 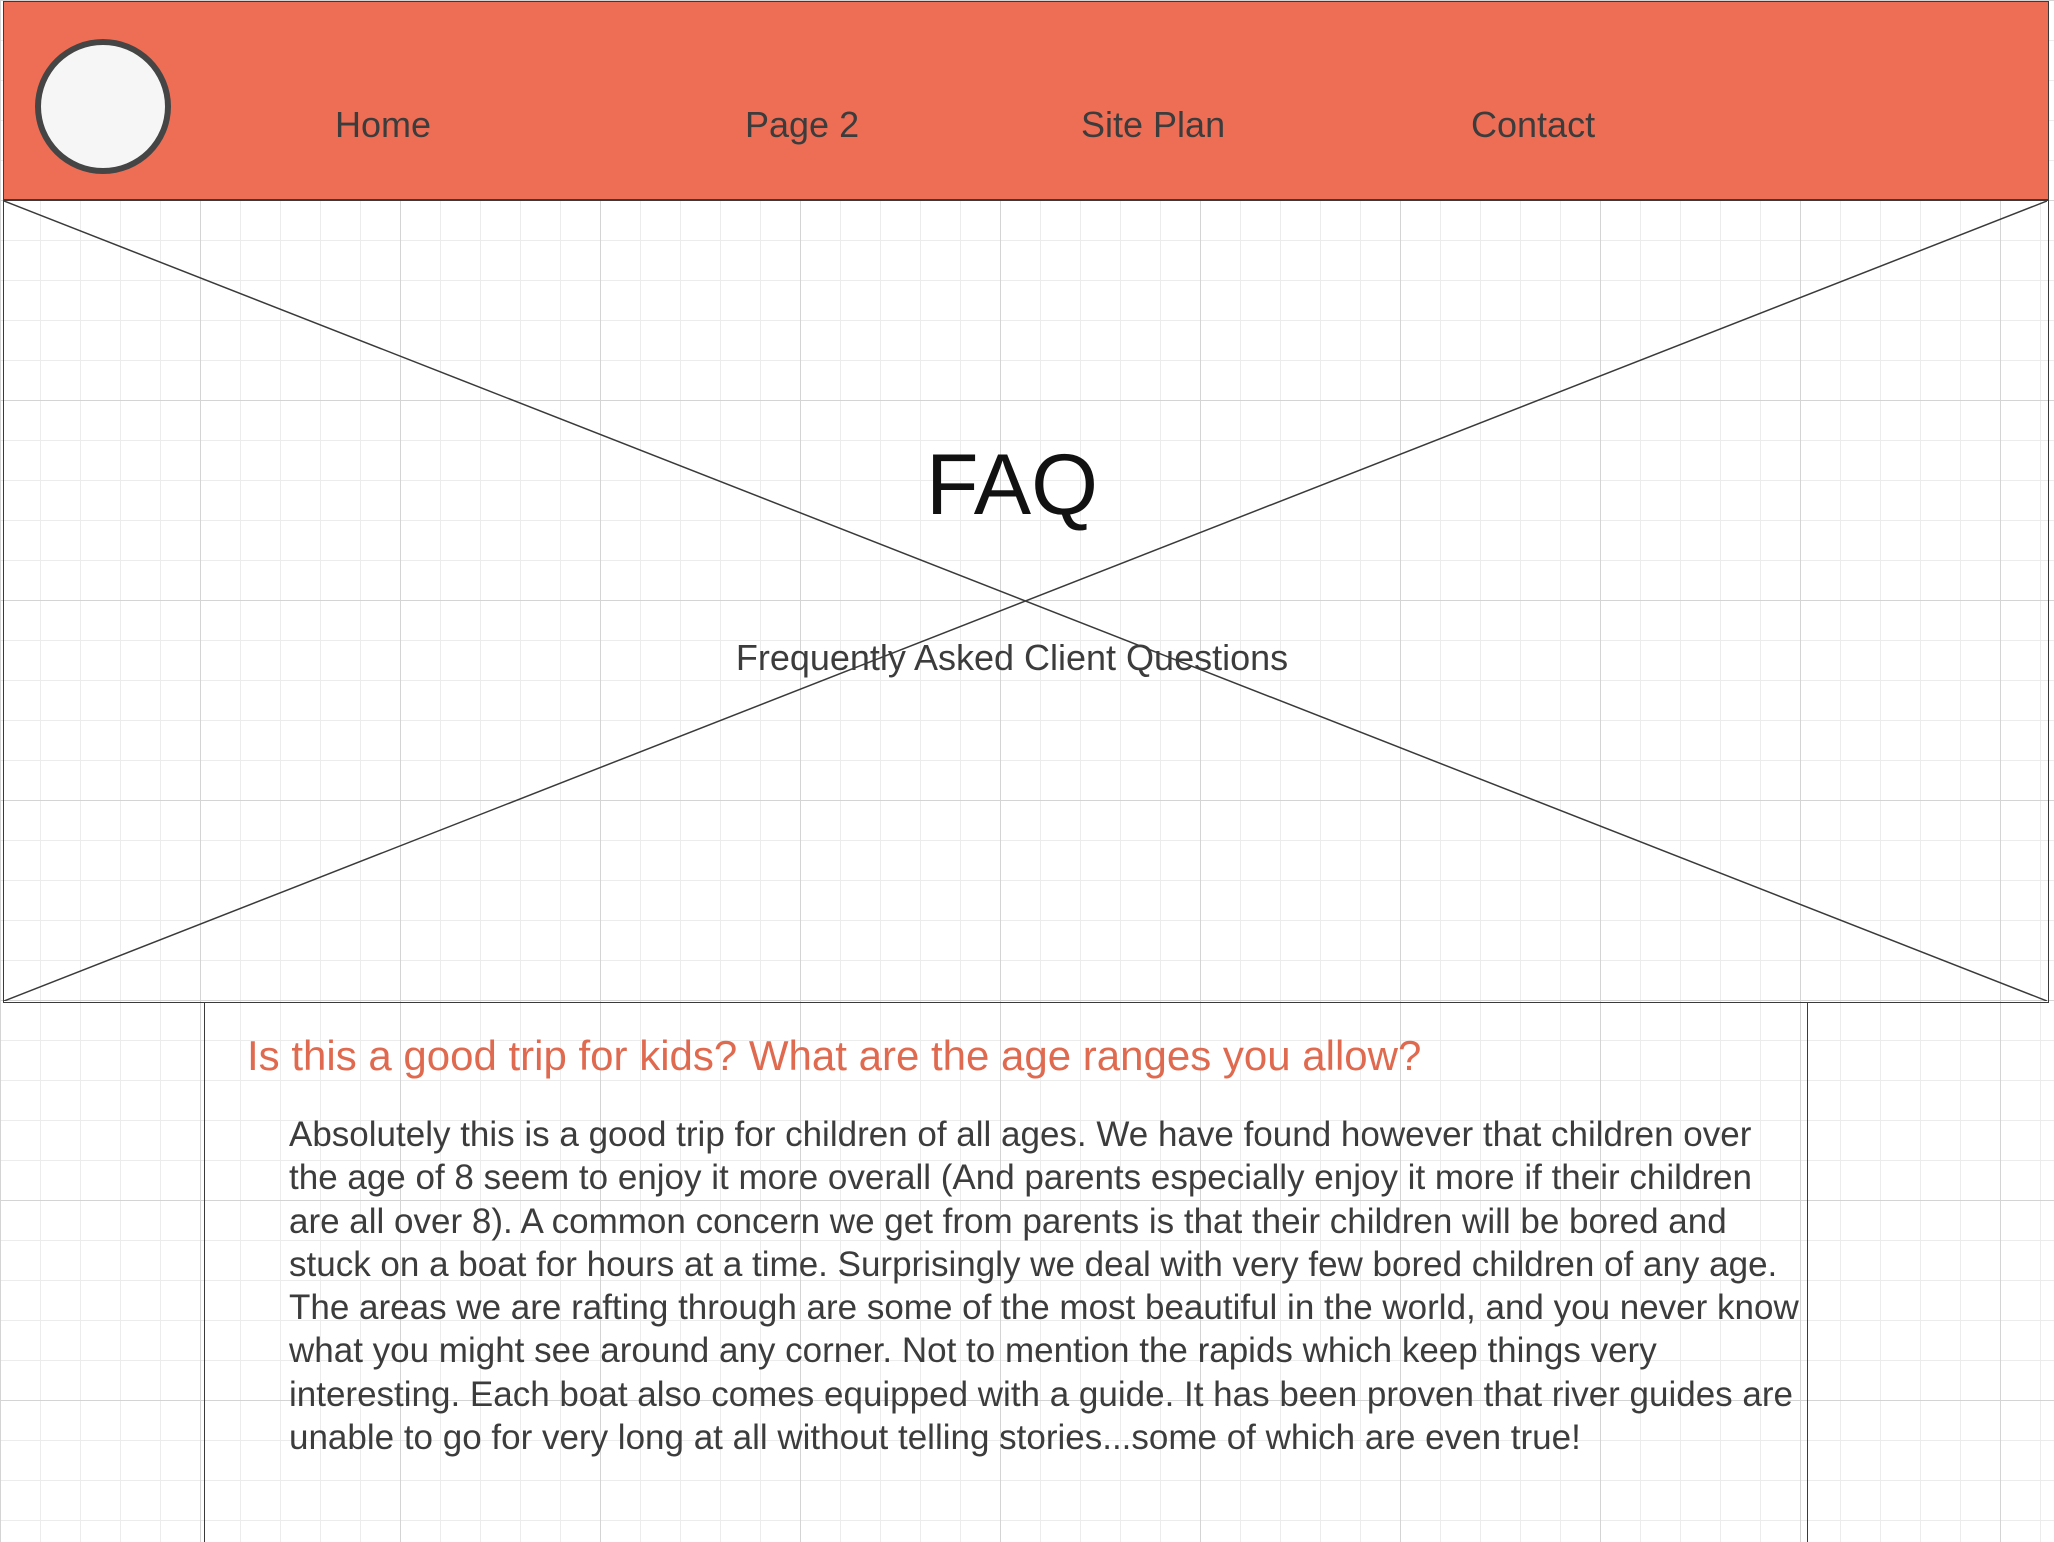 What do you see at coordinates (1533, 125) in the screenshot?
I see `nav-link-contact: Contact` at bounding box center [1533, 125].